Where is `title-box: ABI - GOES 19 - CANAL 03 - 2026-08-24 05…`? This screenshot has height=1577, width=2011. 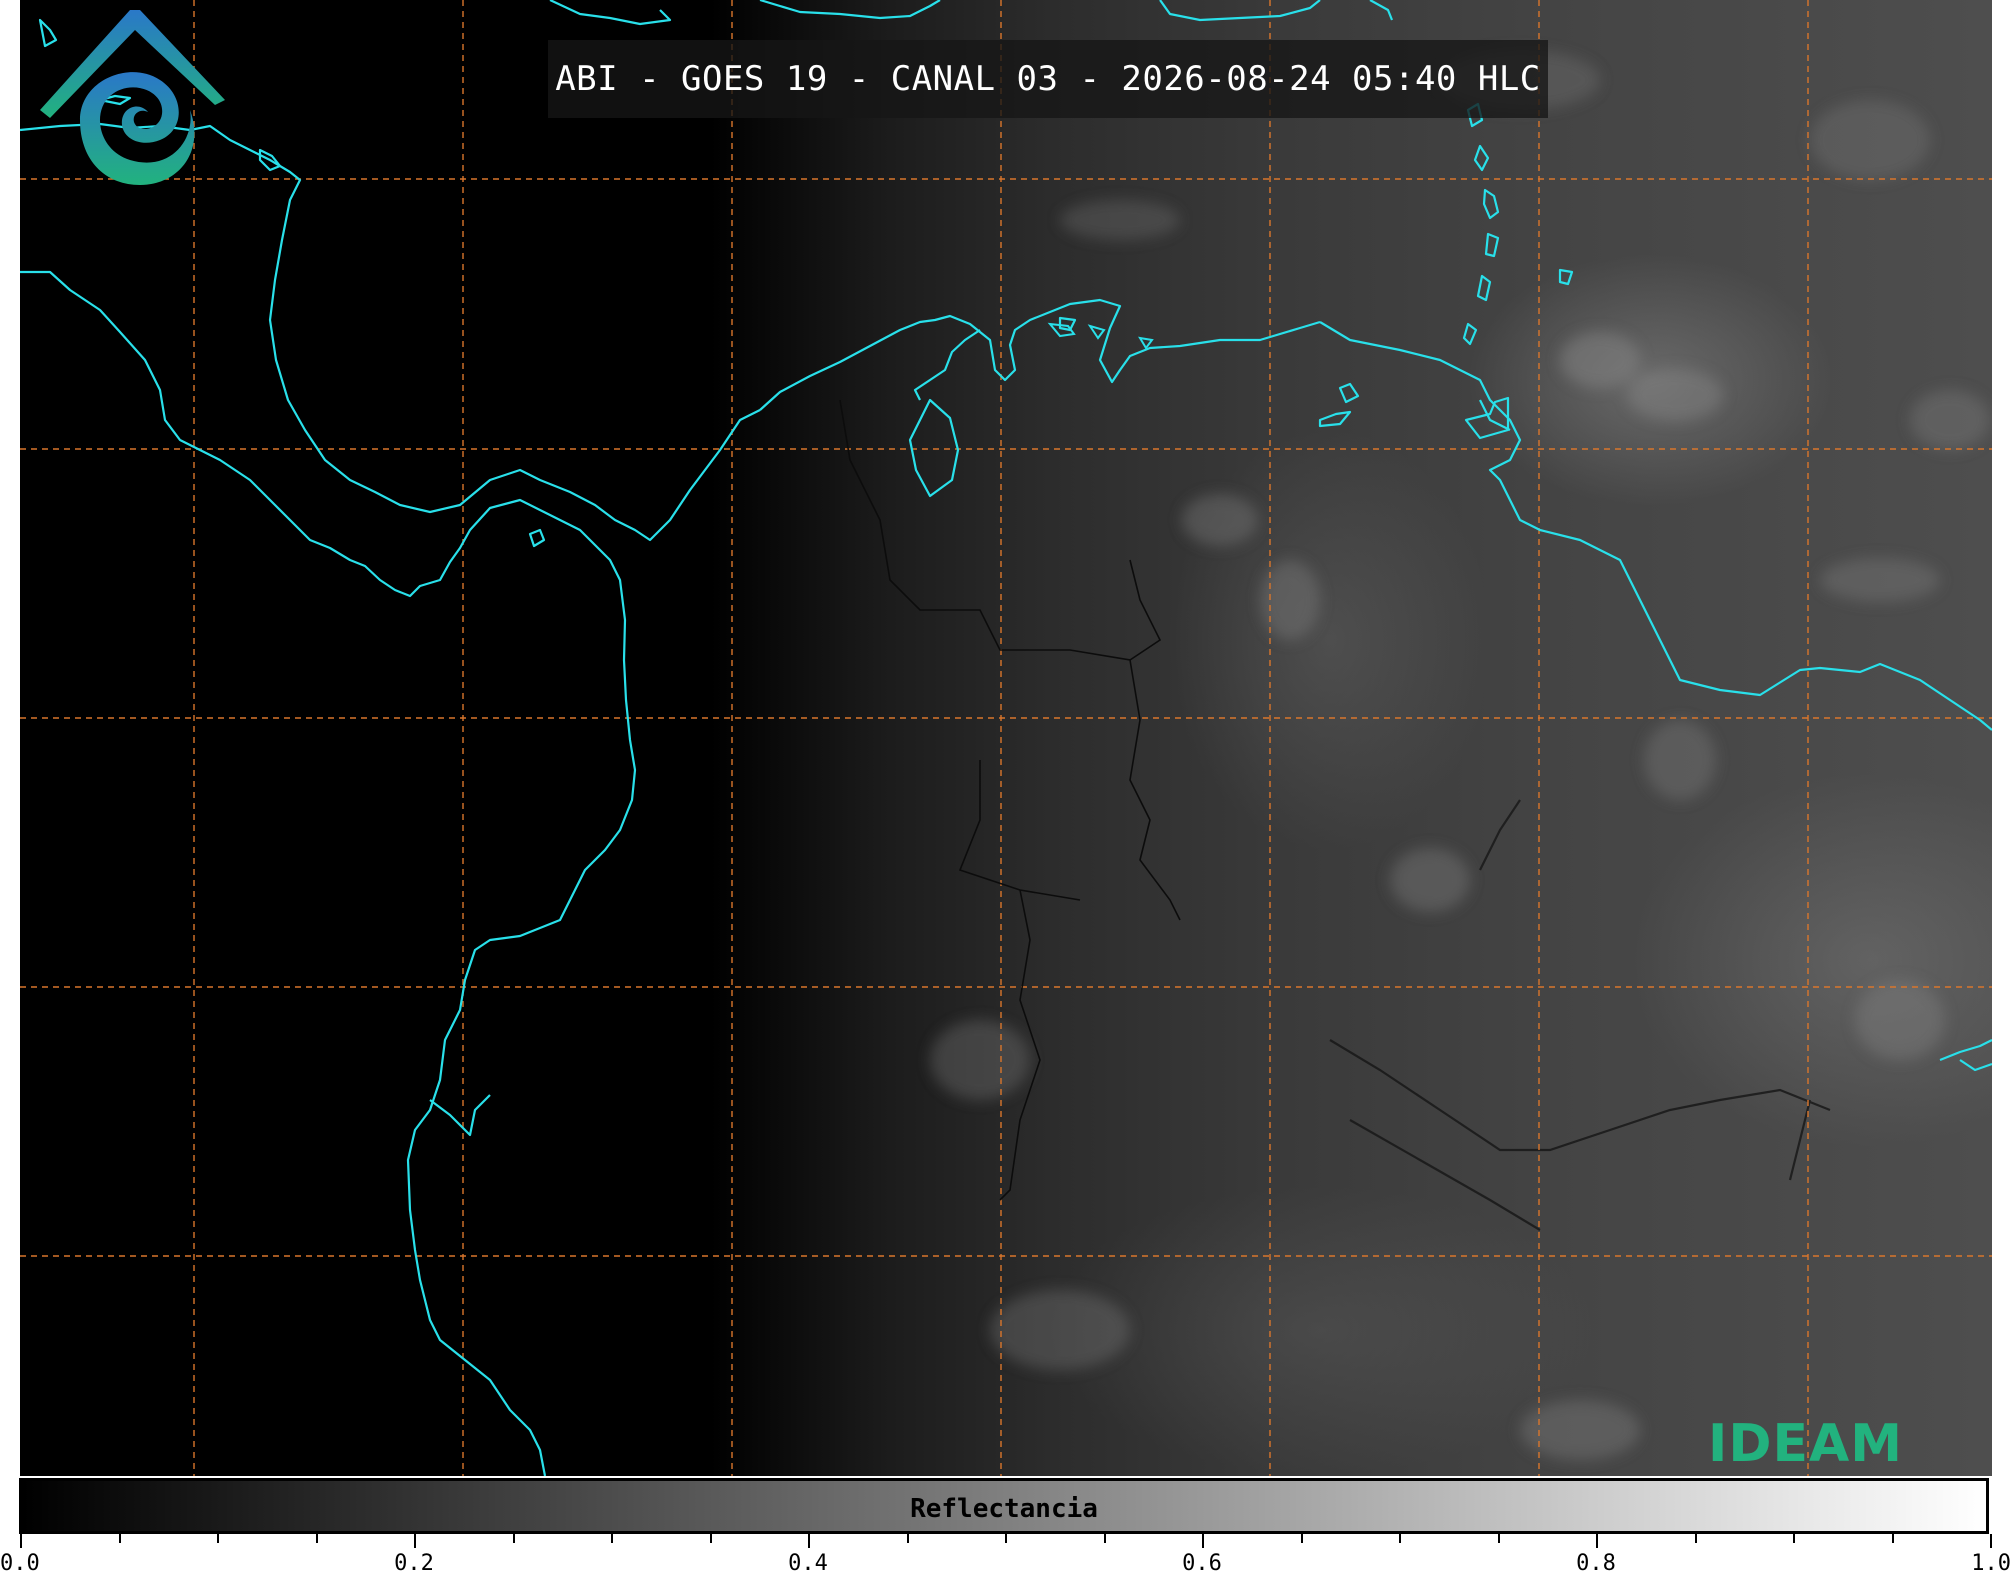 title-box: ABI - GOES 19 - CANAL 03 - 2026-08-24 05… is located at coordinates (1048, 79).